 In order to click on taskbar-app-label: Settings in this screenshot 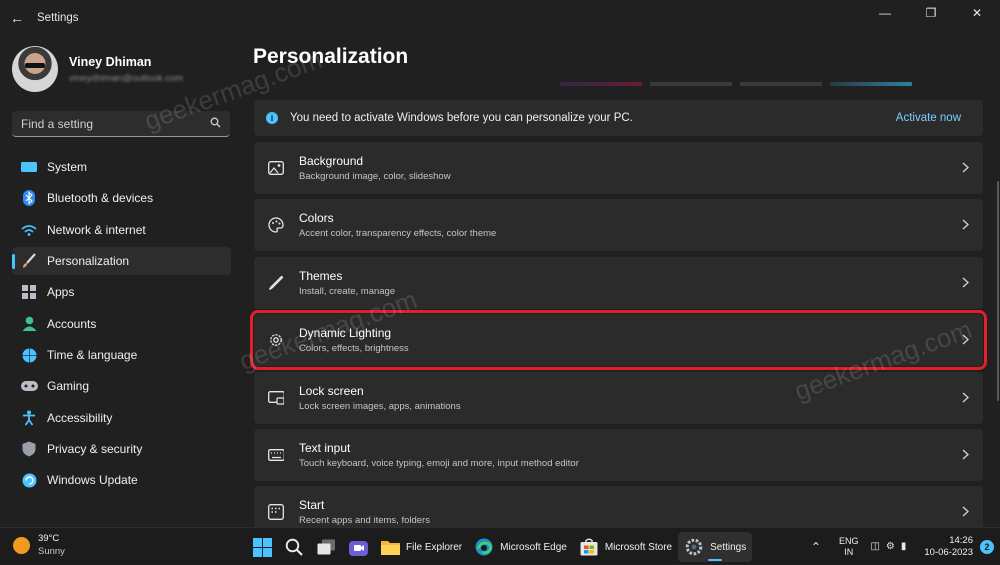, I will do `click(728, 547)`.